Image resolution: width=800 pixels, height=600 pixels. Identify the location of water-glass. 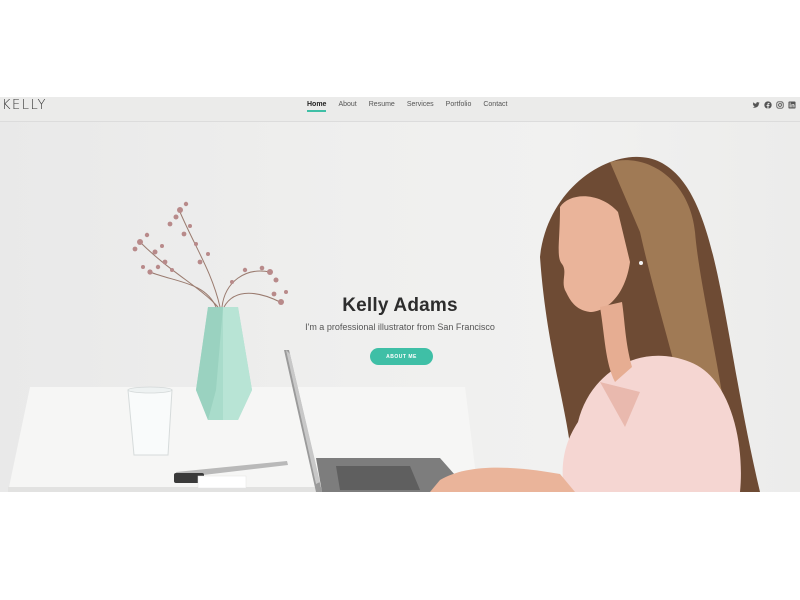
(150, 421).